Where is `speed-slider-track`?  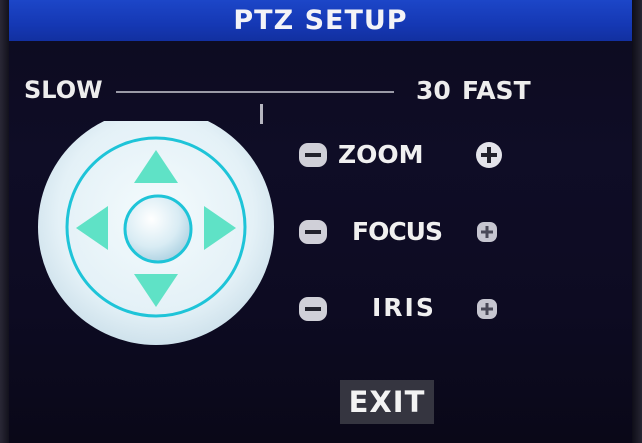 speed-slider-track is located at coordinates (255, 107).